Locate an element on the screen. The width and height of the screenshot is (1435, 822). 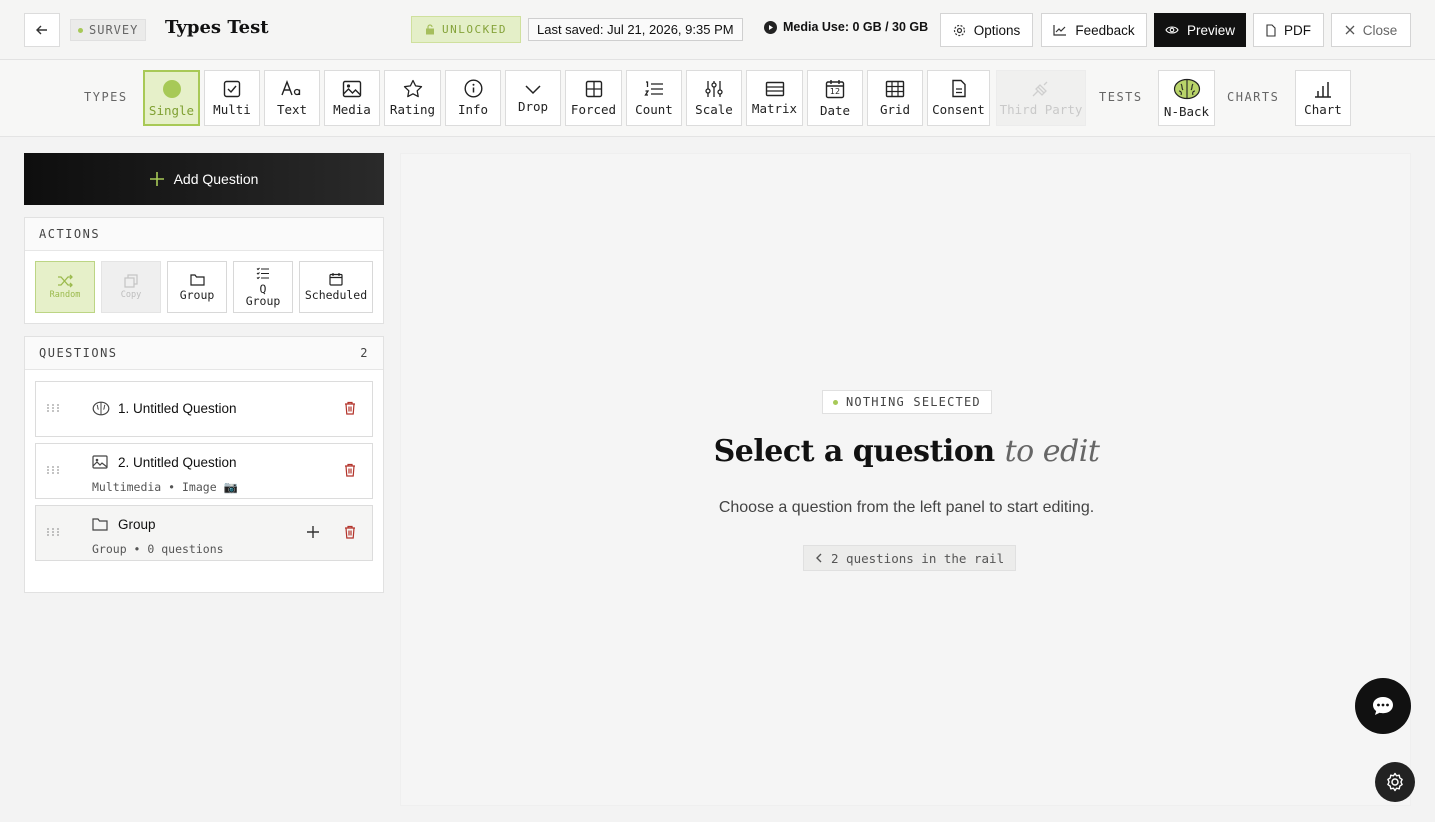
sliders-icon is located at coordinates (714, 88).